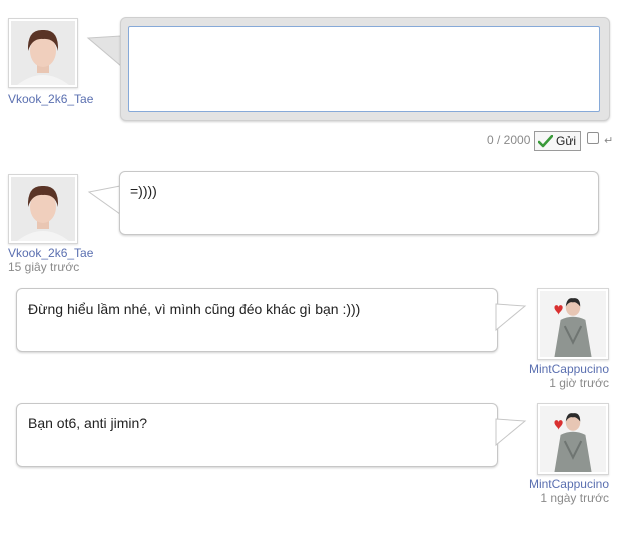 The height and width of the screenshot is (541, 632). What do you see at coordinates (359, 203) in the screenshot?
I see `message-bubble: =))))` at bounding box center [359, 203].